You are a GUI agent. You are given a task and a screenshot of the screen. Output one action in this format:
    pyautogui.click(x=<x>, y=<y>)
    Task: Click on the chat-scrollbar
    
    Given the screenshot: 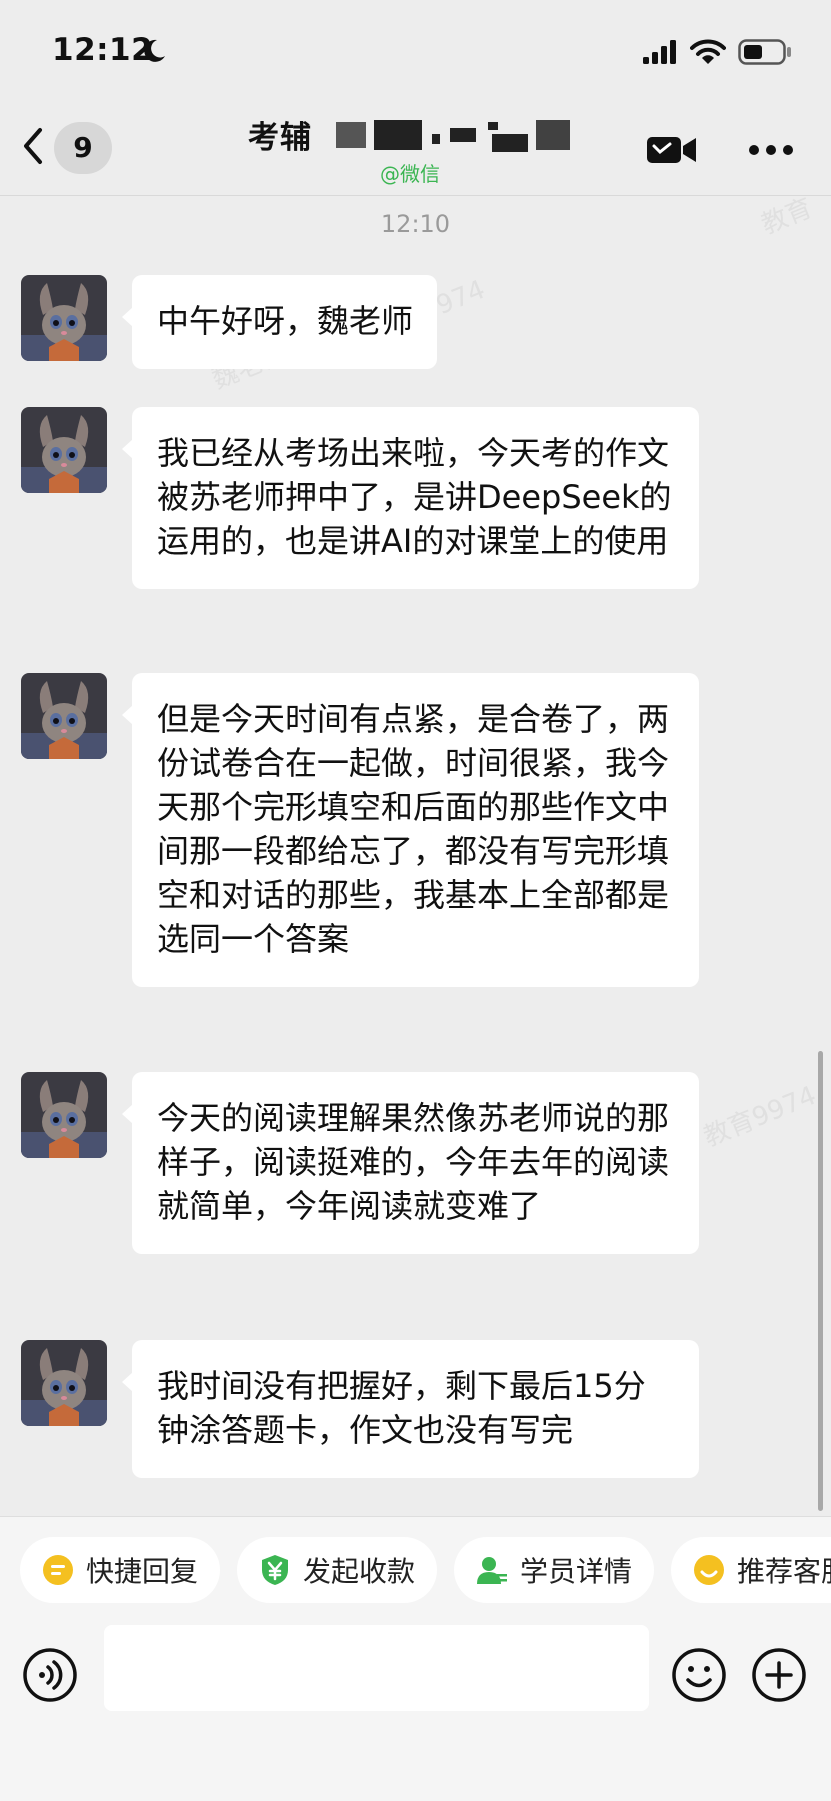 What is the action you would take?
    pyautogui.click(x=820, y=1281)
    